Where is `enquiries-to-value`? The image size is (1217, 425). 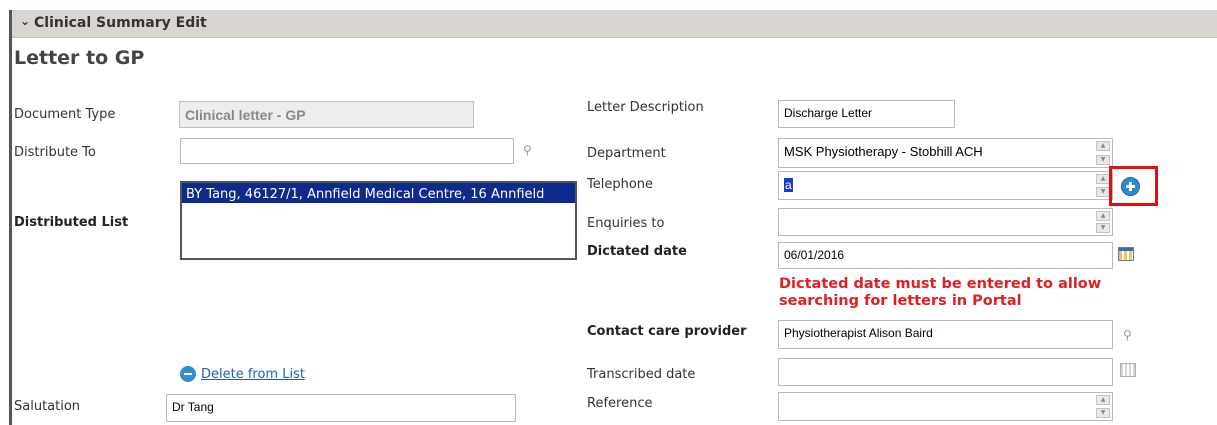 enquiries-to-value is located at coordinates (945, 211).